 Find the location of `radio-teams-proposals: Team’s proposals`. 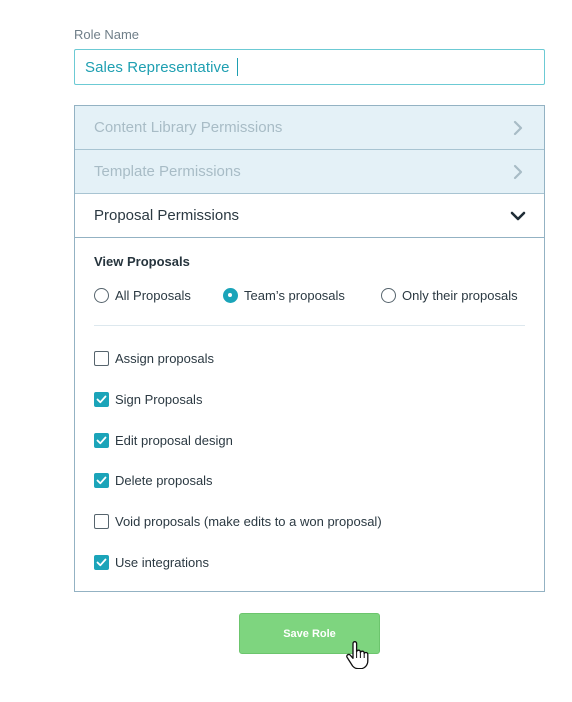

radio-teams-proposals: Team’s proposals is located at coordinates (284, 295).